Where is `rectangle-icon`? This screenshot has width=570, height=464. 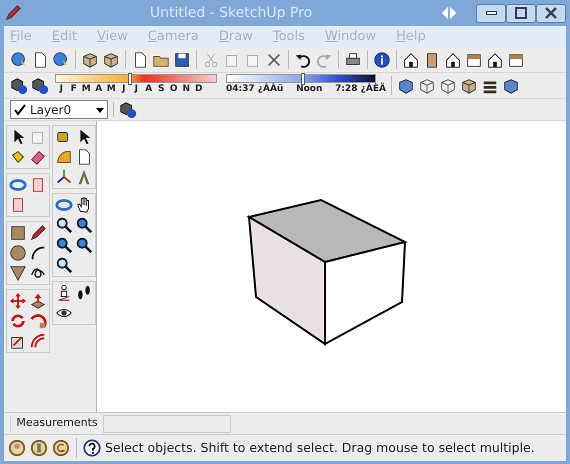 rectangle-icon is located at coordinates (18, 233).